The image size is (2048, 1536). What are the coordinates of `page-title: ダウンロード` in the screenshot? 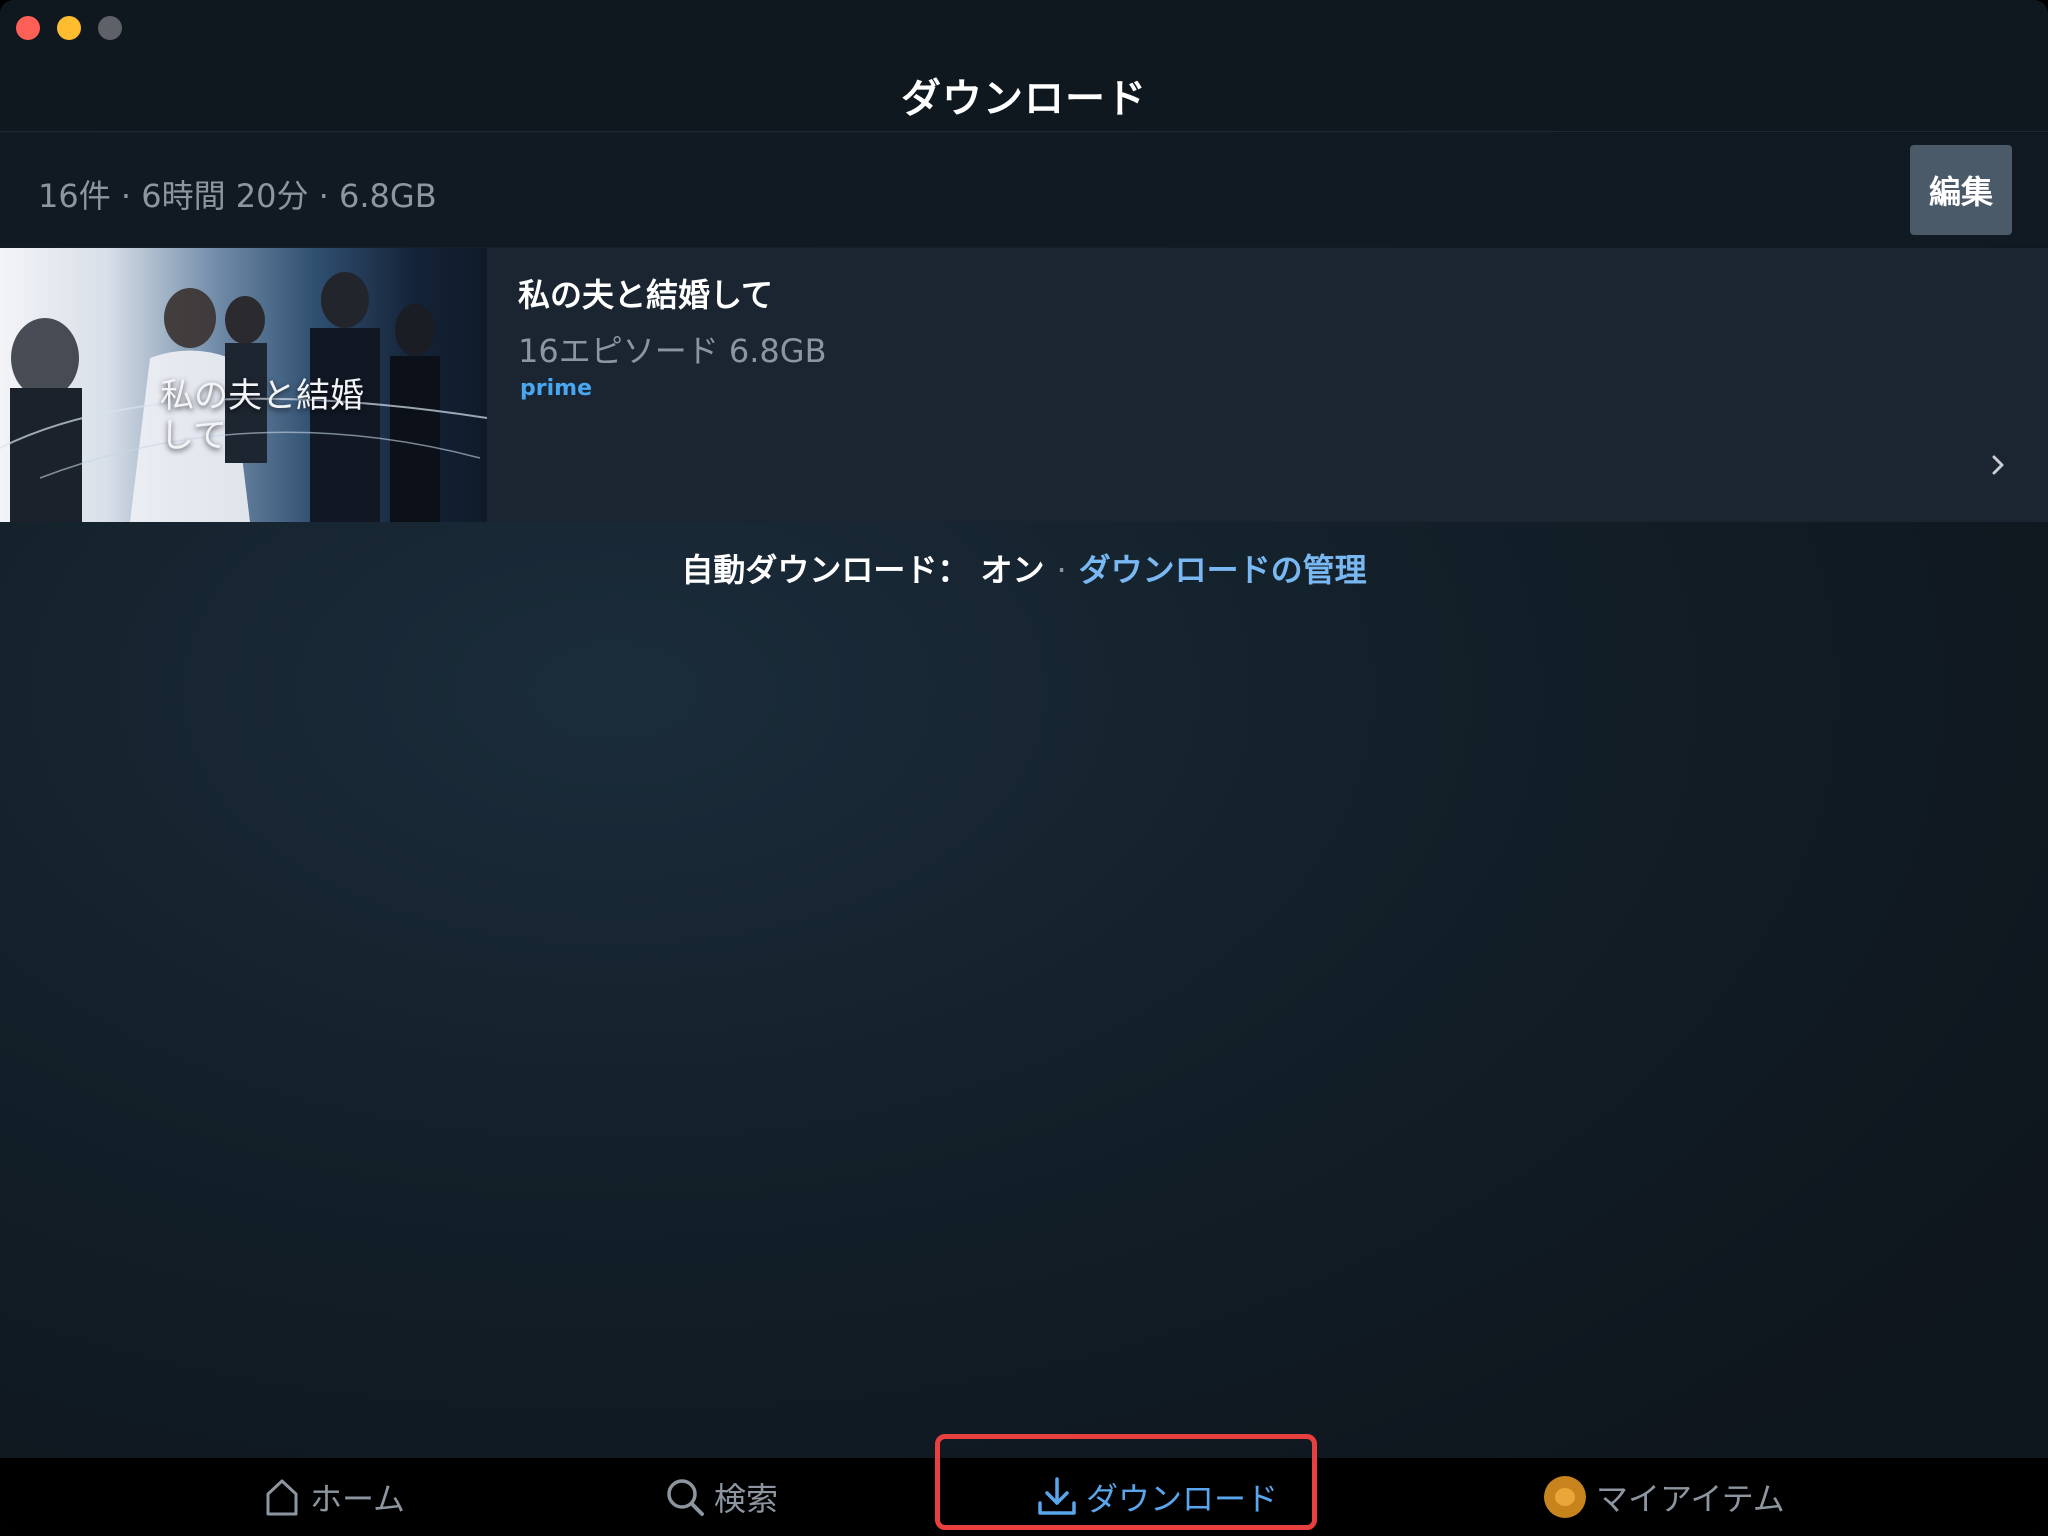 It's located at (1024, 99).